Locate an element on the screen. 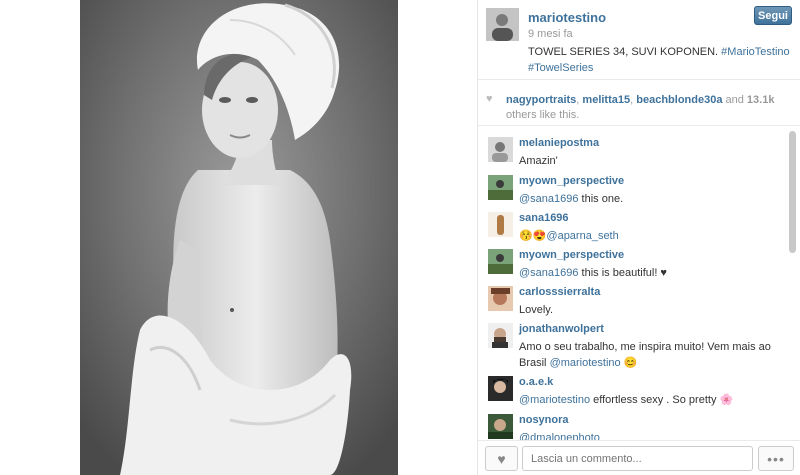 The height and width of the screenshot is (475, 800). comment-body: this one. is located at coordinates (601, 199).